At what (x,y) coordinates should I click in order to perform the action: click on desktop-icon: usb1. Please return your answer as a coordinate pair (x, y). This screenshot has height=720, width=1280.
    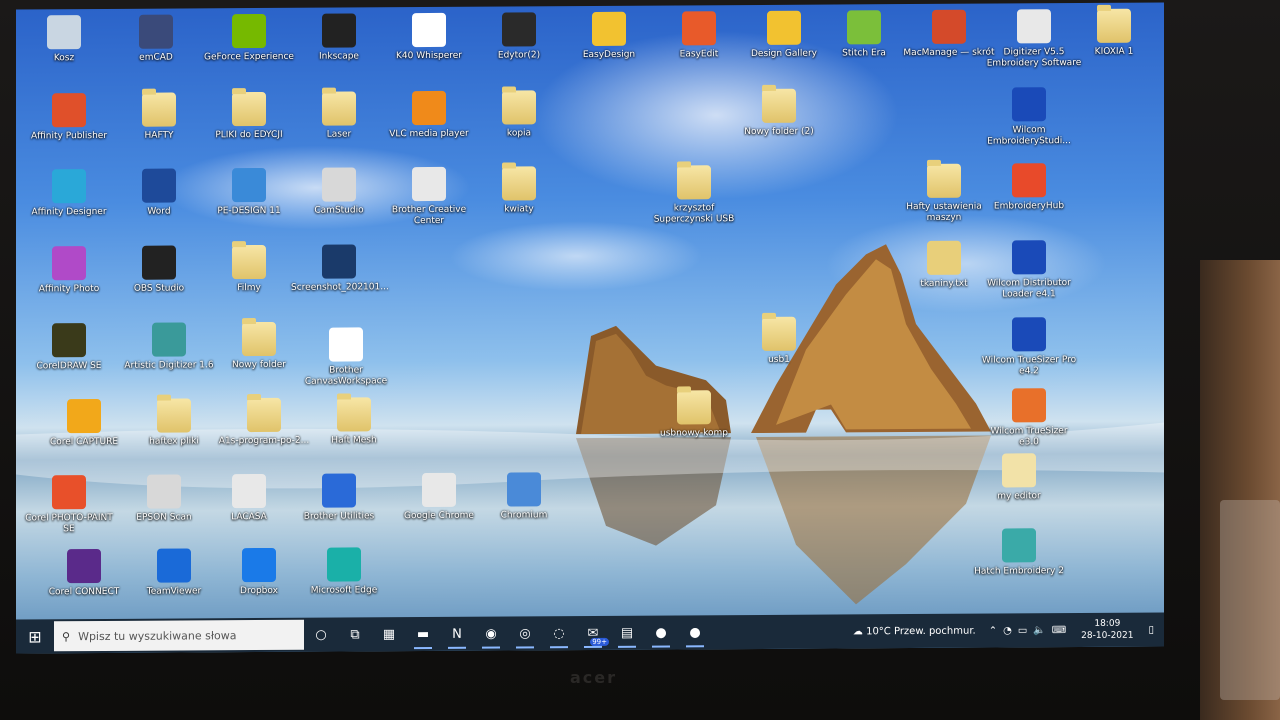
    Looking at the image, I should click on (779, 341).